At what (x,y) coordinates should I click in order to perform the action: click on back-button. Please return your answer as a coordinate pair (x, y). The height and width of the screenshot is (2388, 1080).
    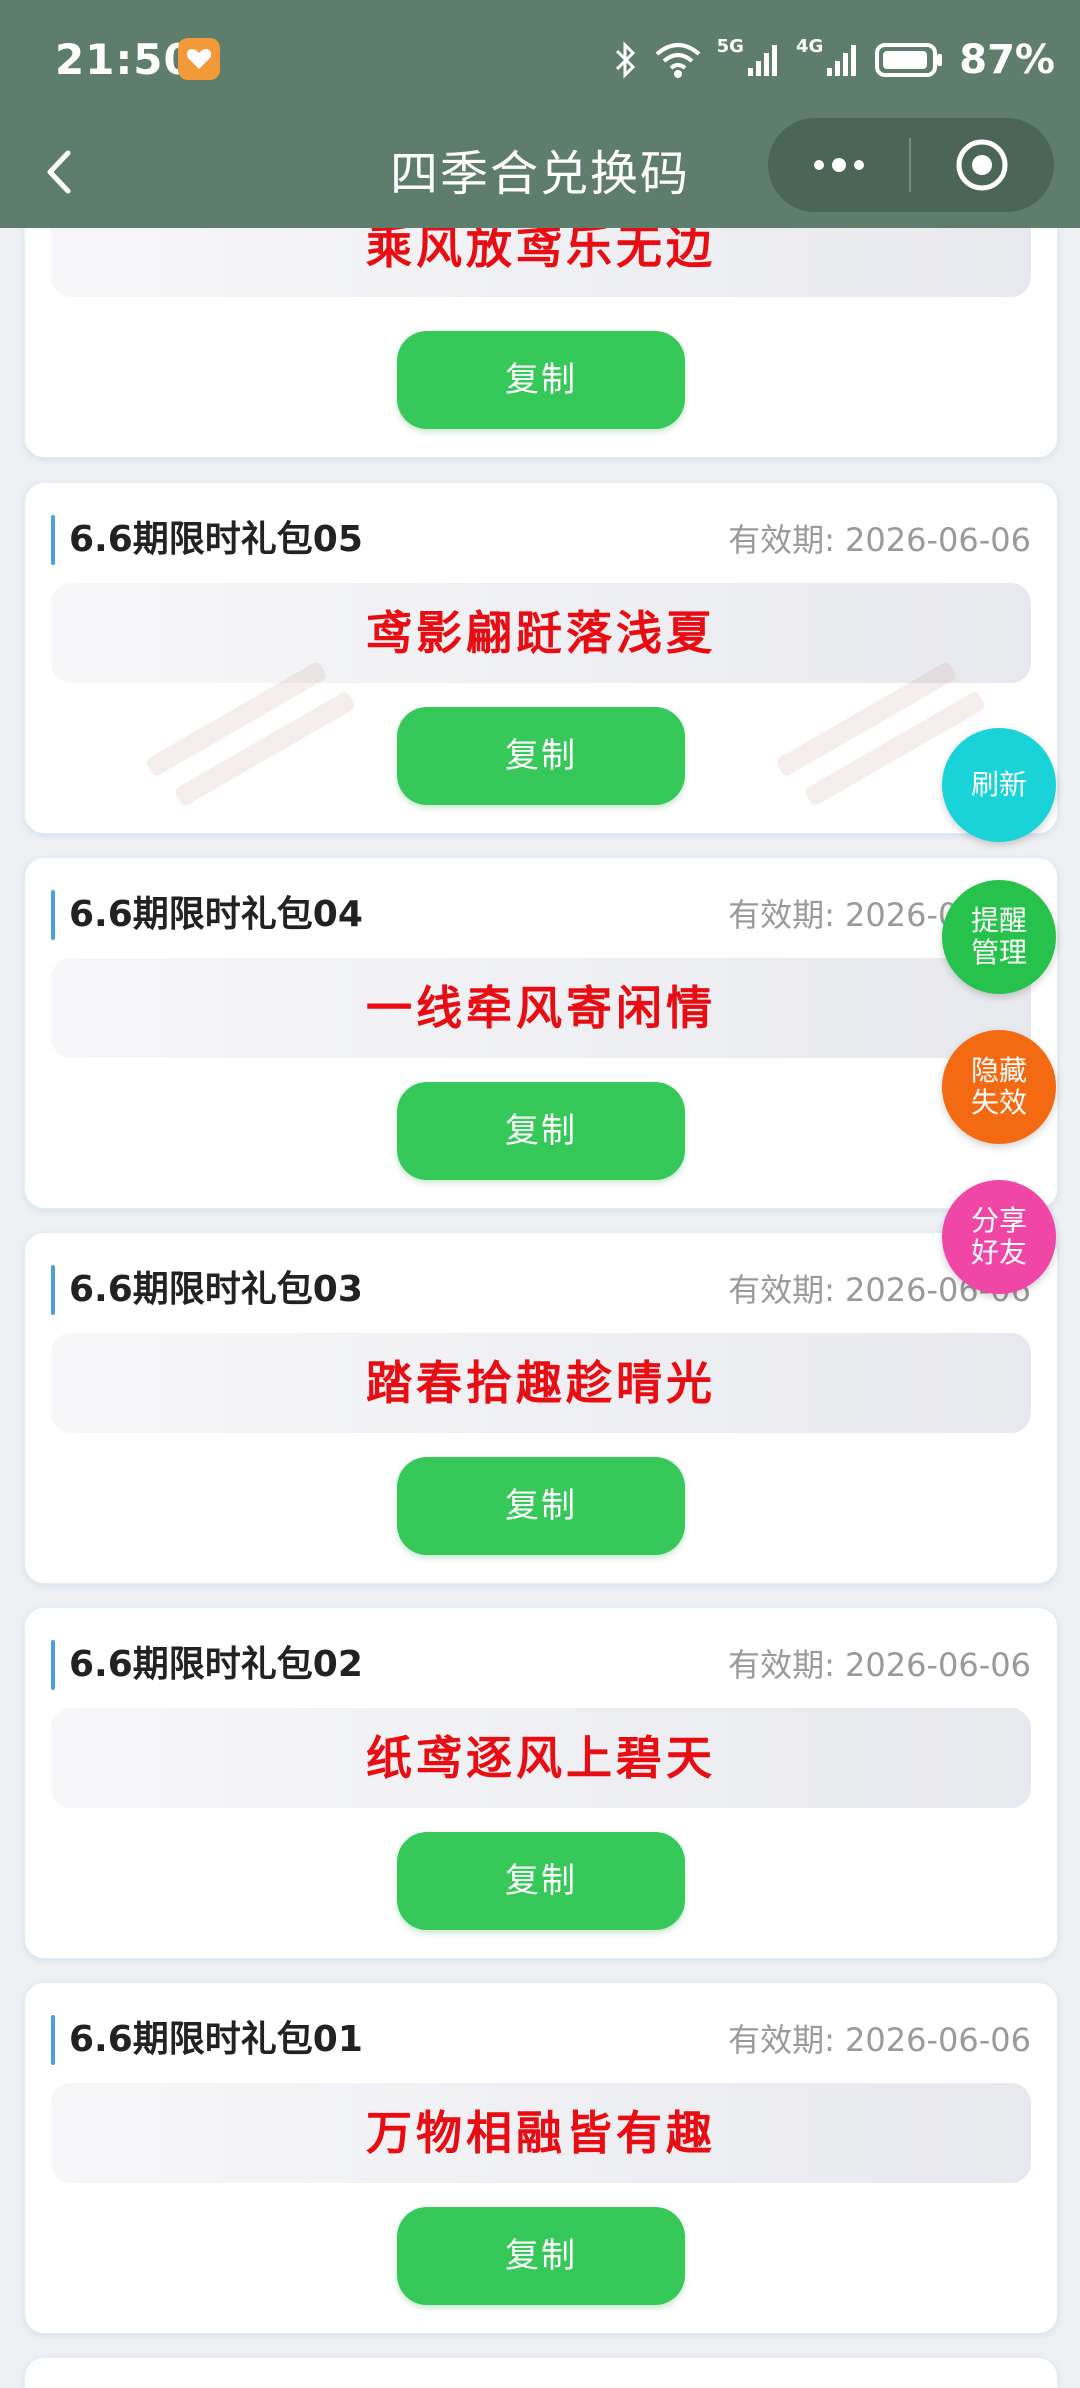
    Looking at the image, I should click on (60, 172).